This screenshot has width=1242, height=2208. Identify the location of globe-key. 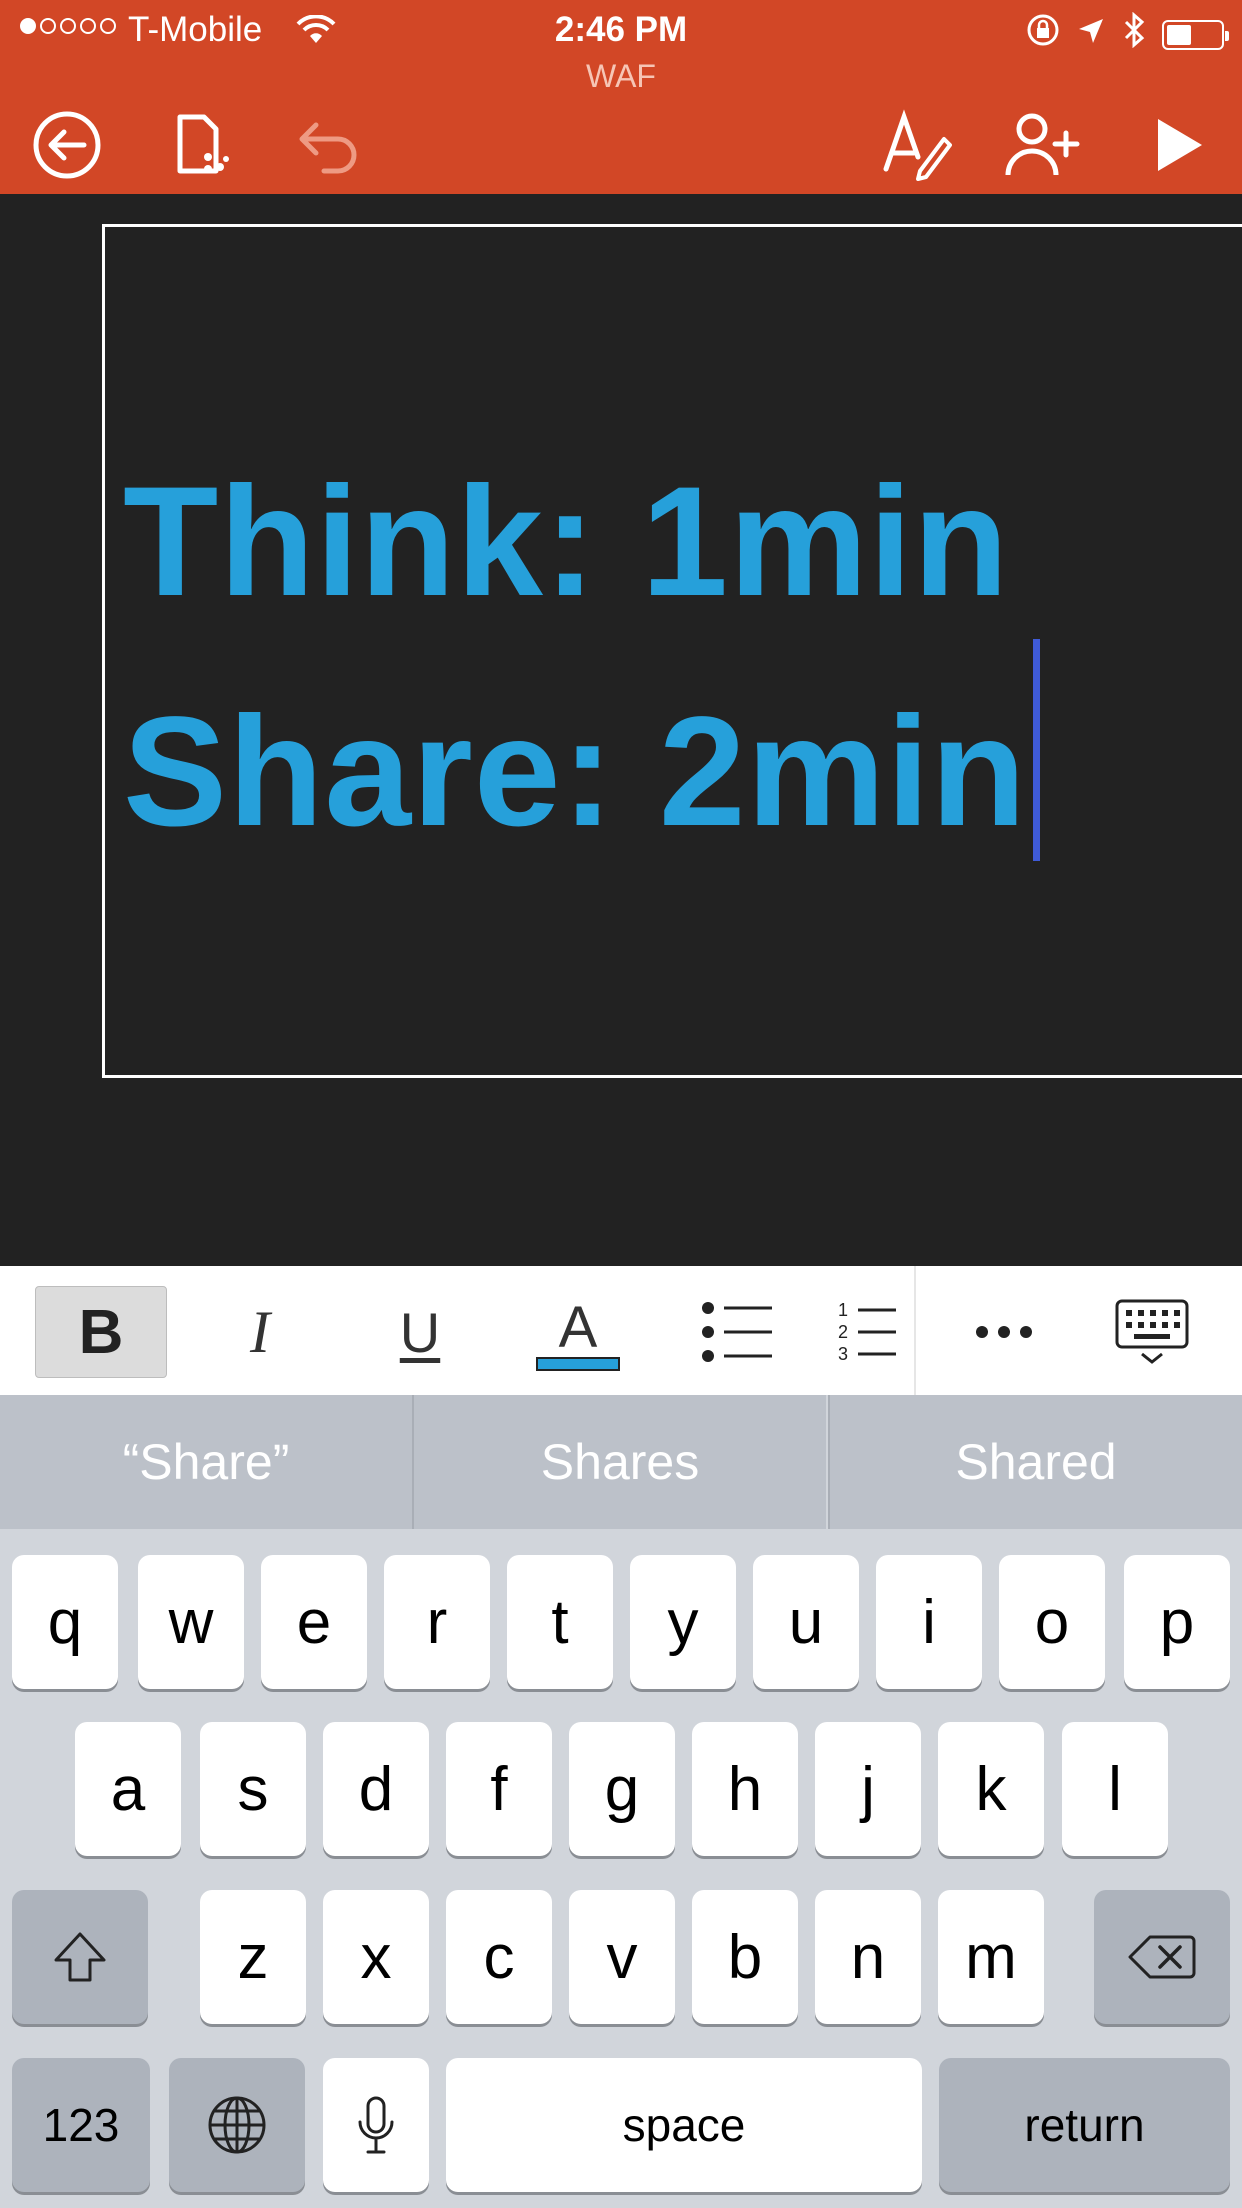
(237, 2125).